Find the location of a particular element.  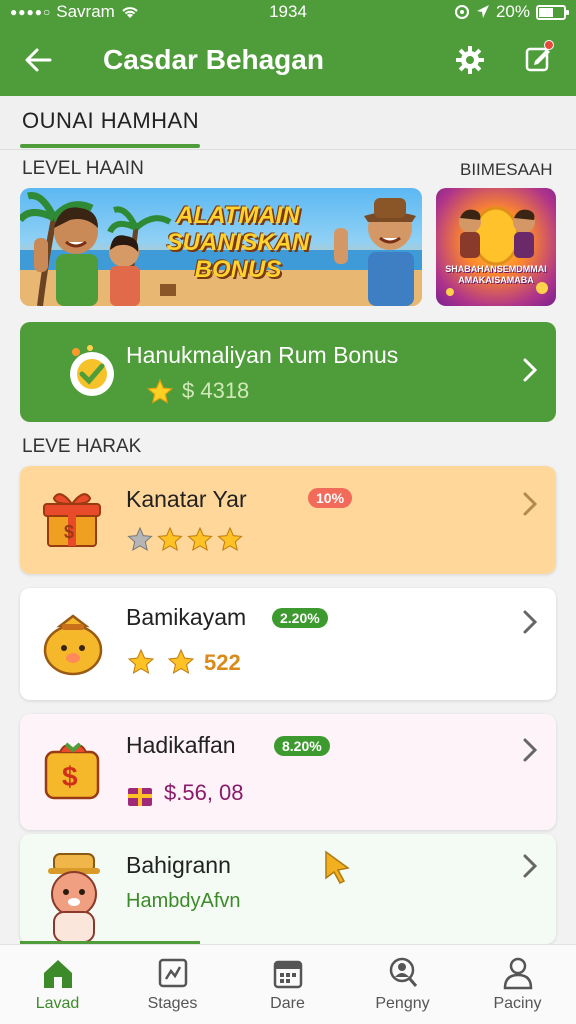

nav-label: Pengny is located at coordinates (402, 1003).